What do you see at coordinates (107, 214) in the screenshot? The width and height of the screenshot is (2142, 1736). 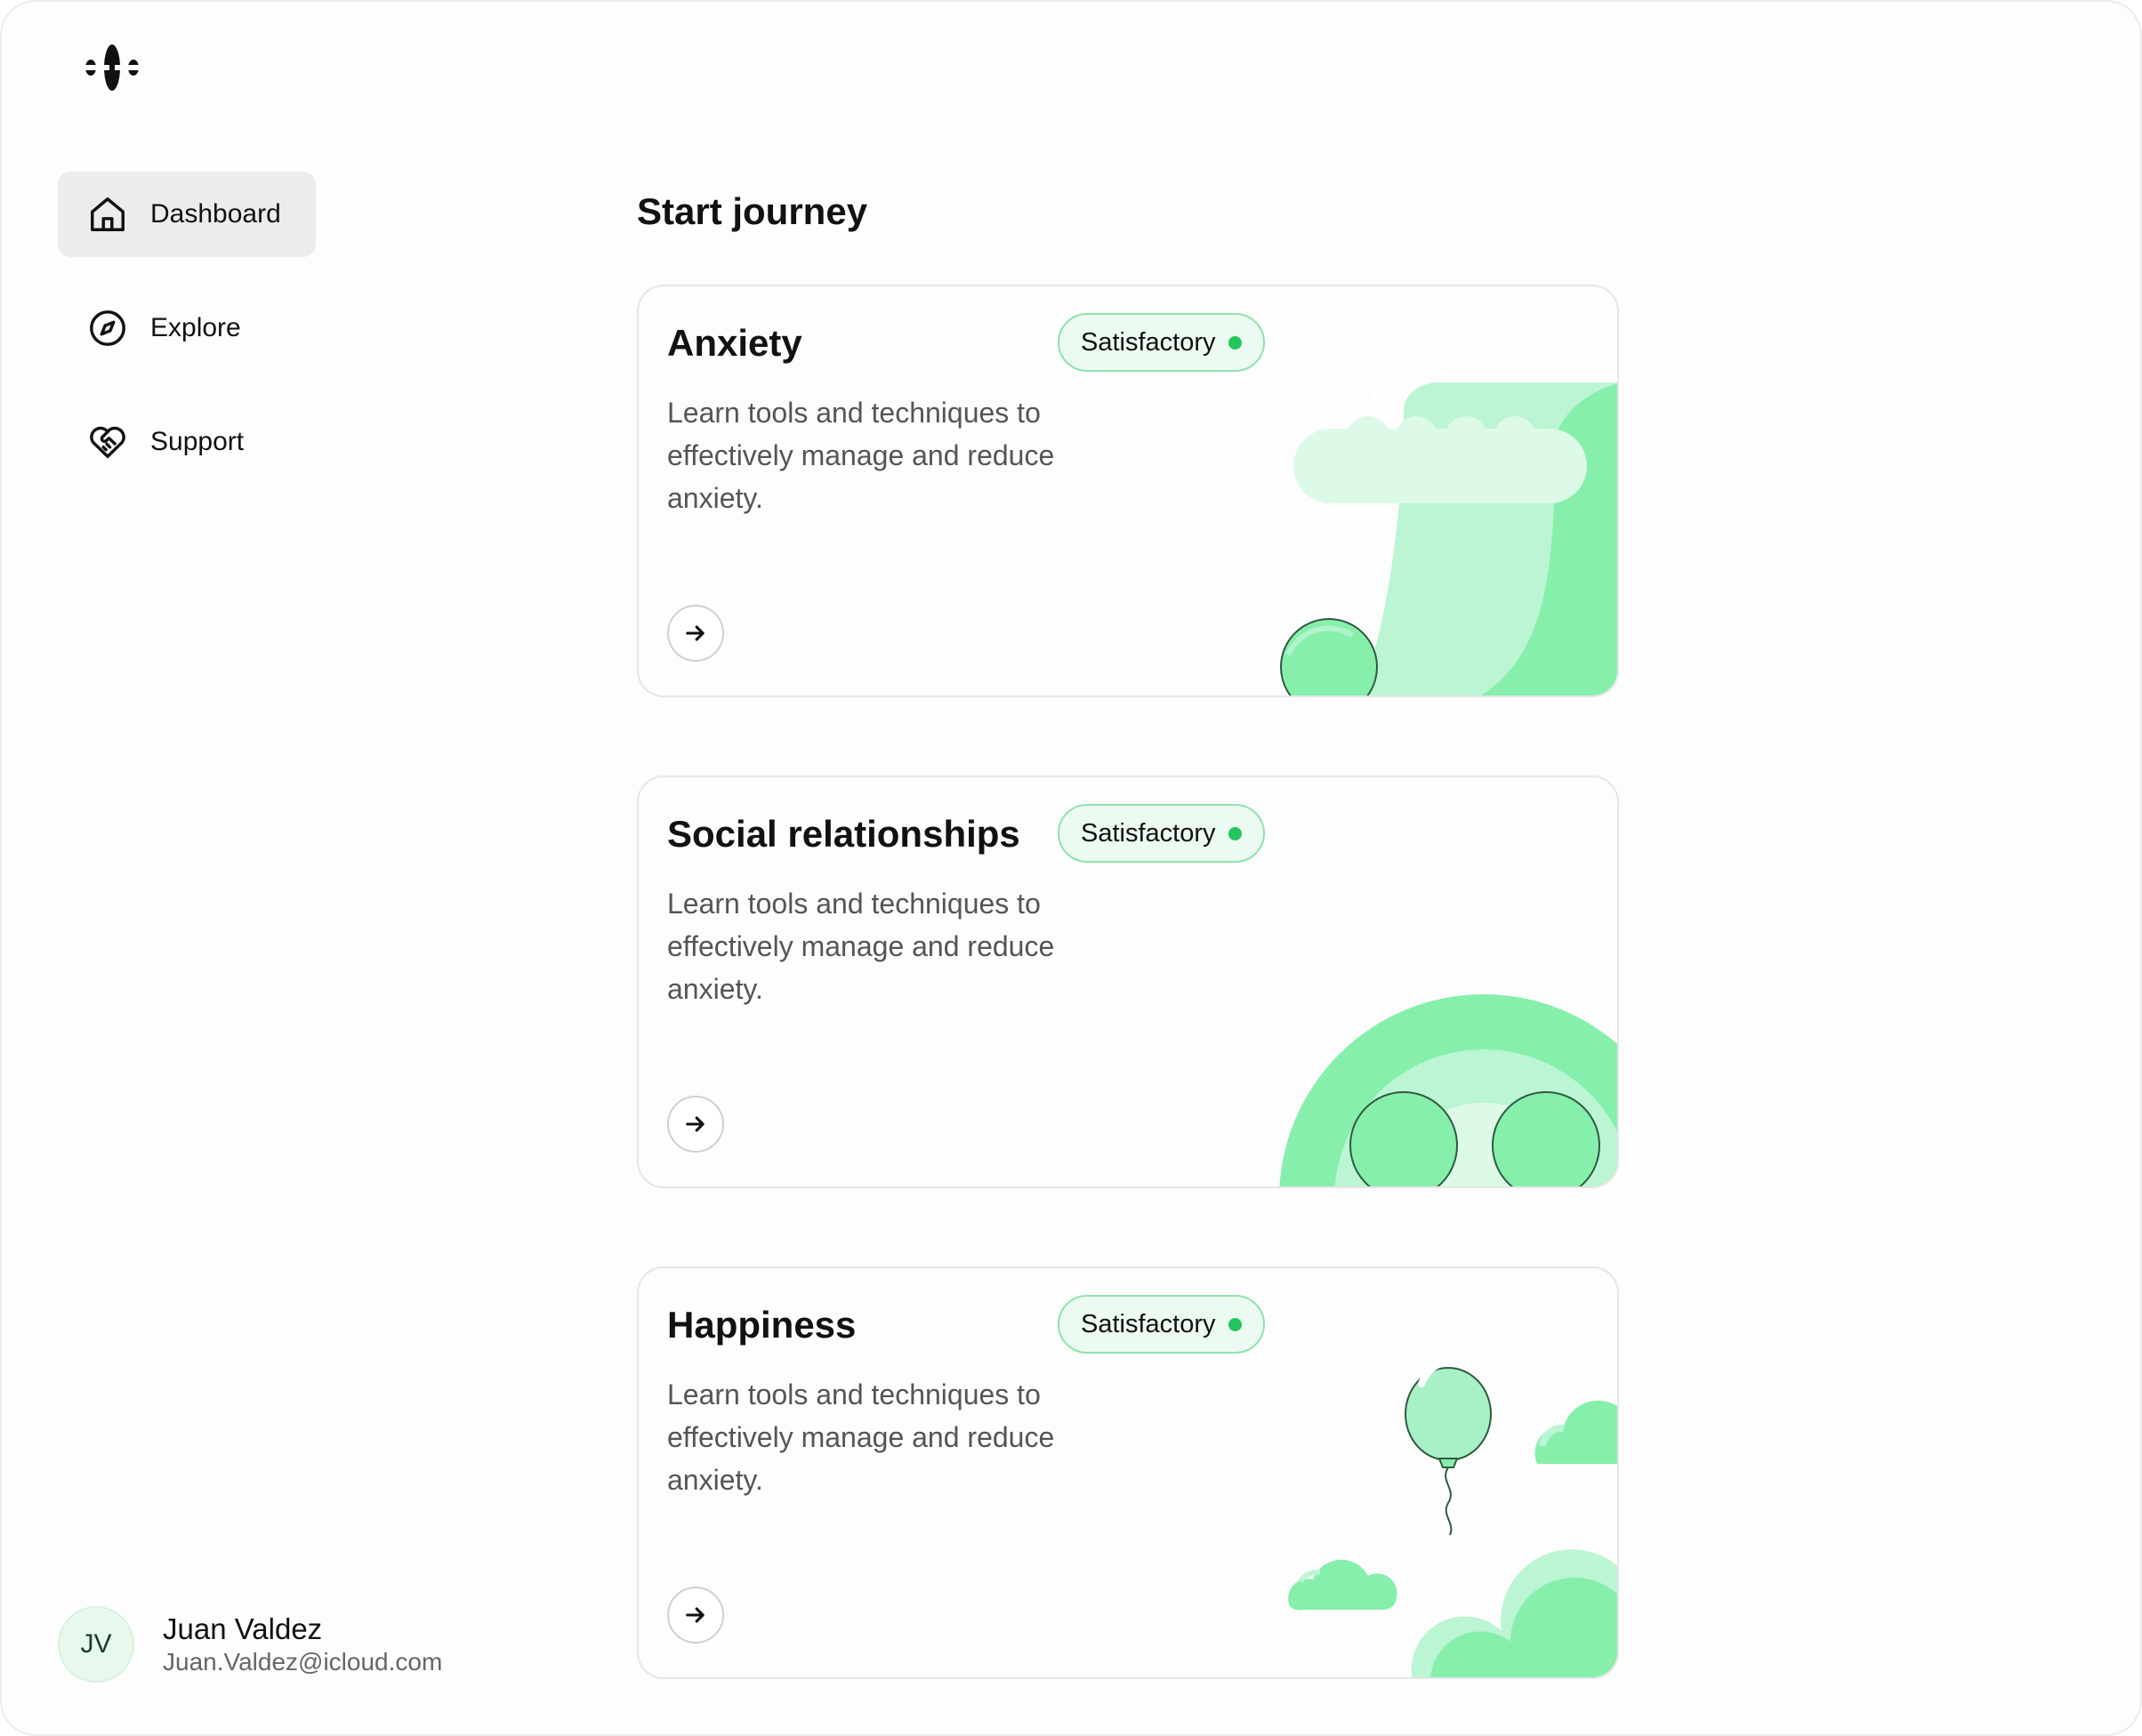 I see `home-icon` at bounding box center [107, 214].